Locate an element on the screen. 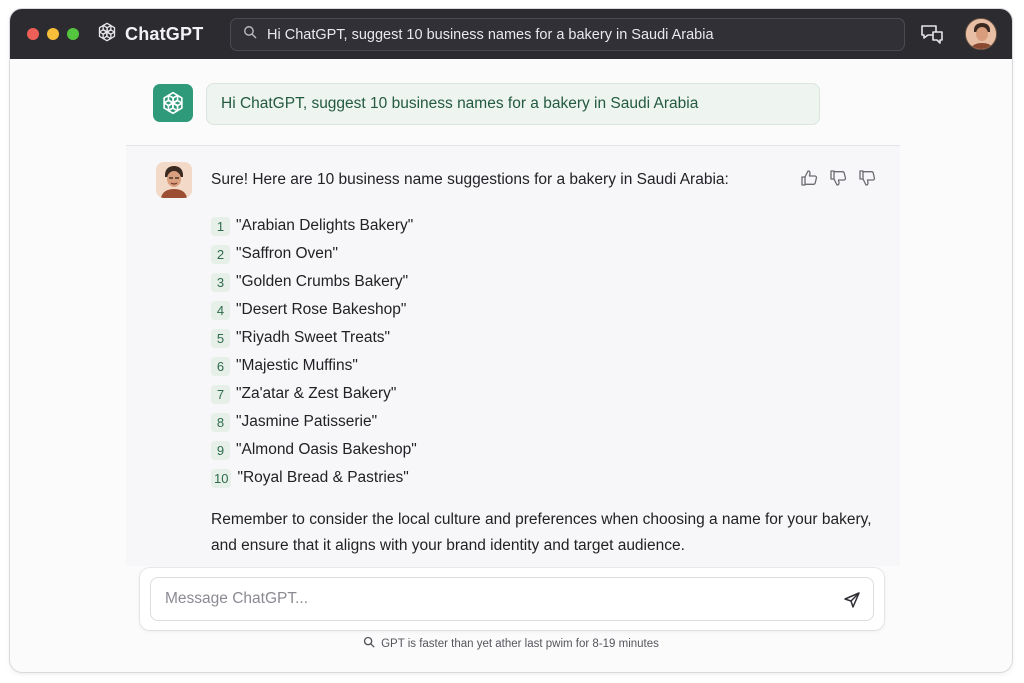  assistant-avatar is located at coordinates (174, 180).